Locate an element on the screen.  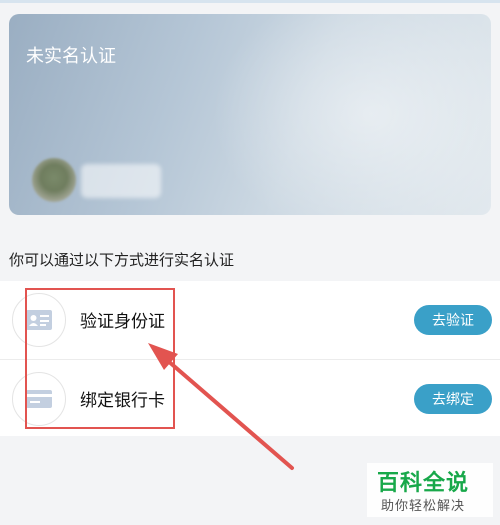
verify-id-button: 去验证 is located at coordinates (453, 320).